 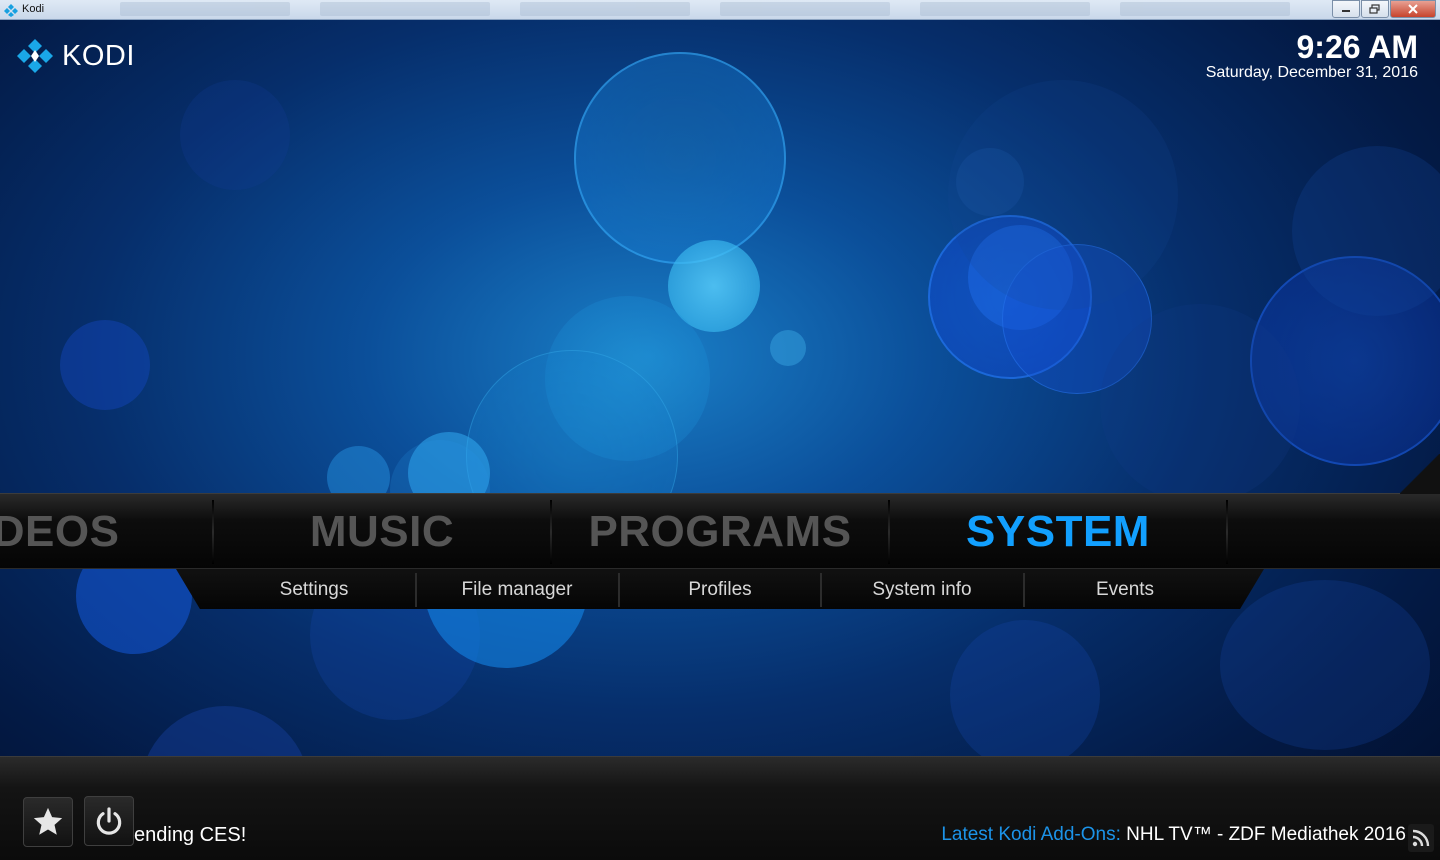 I want to click on rss-button, so click(x=1421, y=838).